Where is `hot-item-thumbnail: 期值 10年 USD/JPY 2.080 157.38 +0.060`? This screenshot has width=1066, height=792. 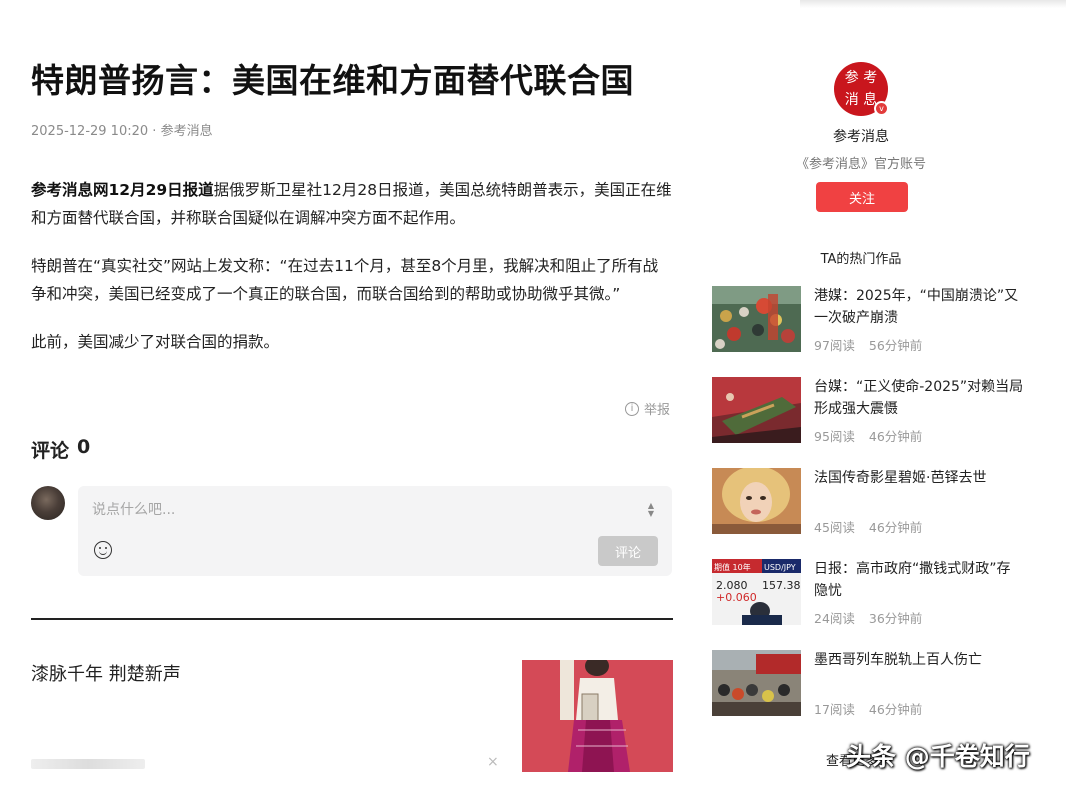 hot-item-thumbnail: 期值 10年 USD/JPY 2.080 157.38 +0.060 is located at coordinates (756, 592).